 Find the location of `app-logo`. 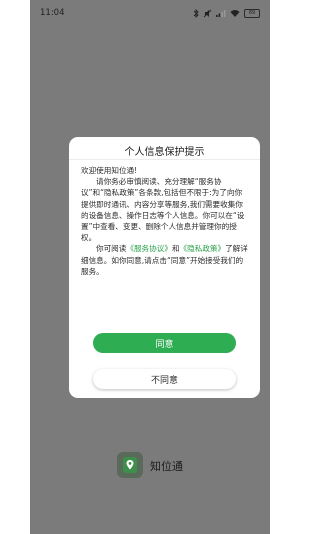

app-logo is located at coordinates (130, 465).